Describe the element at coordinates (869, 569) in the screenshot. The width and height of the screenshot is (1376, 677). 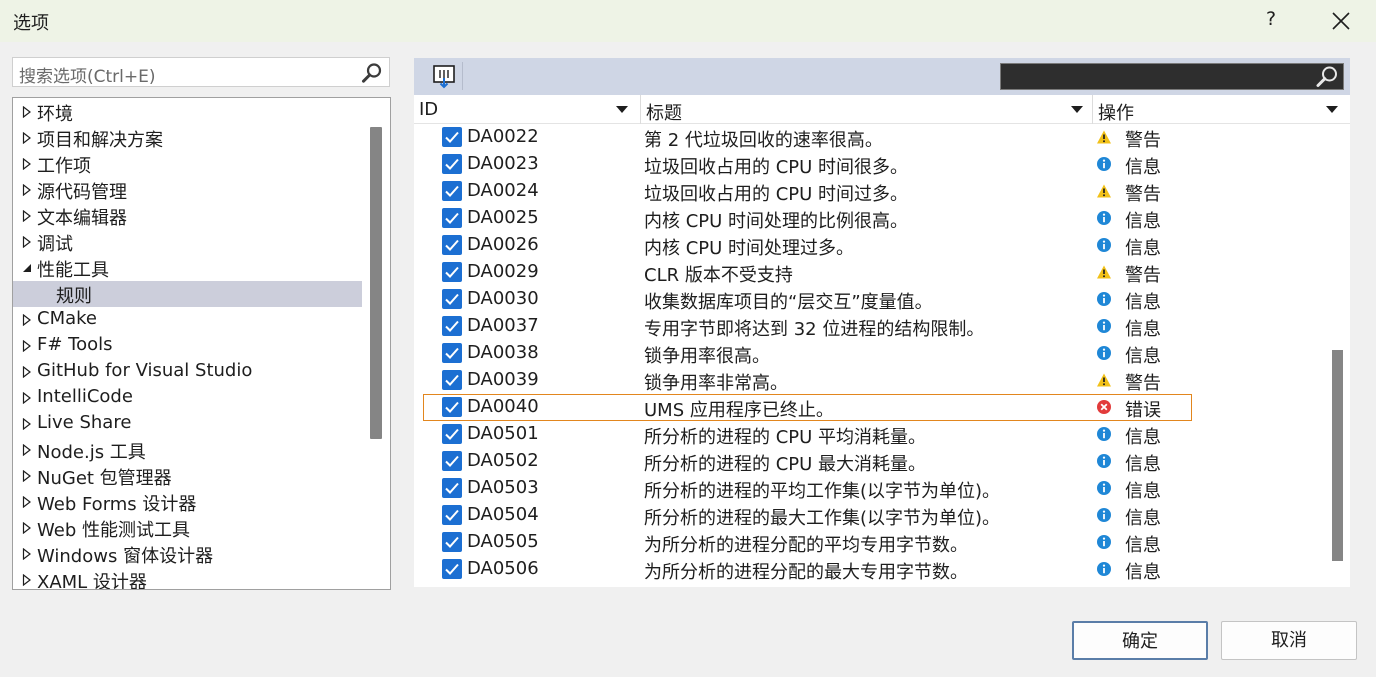
I see `table-row: DA0506 为所分析的进程分配的最大专用字节数。 信息` at that location.